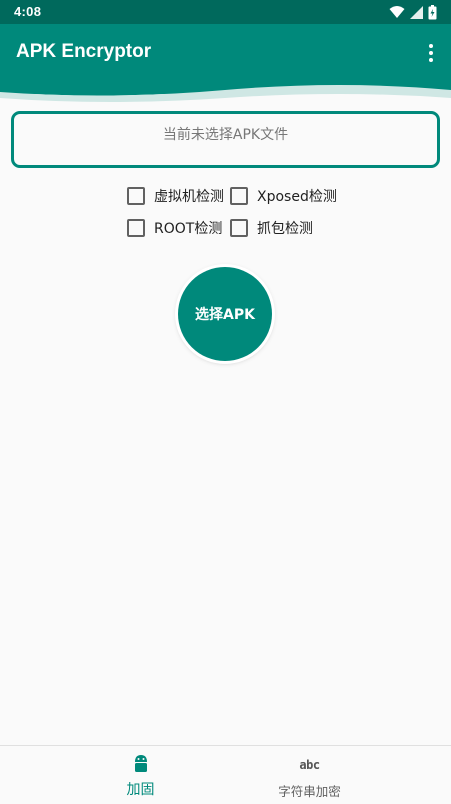 The height and width of the screenshot is (804, 451). I want to click on more-vert-icon, so click(431, 53).